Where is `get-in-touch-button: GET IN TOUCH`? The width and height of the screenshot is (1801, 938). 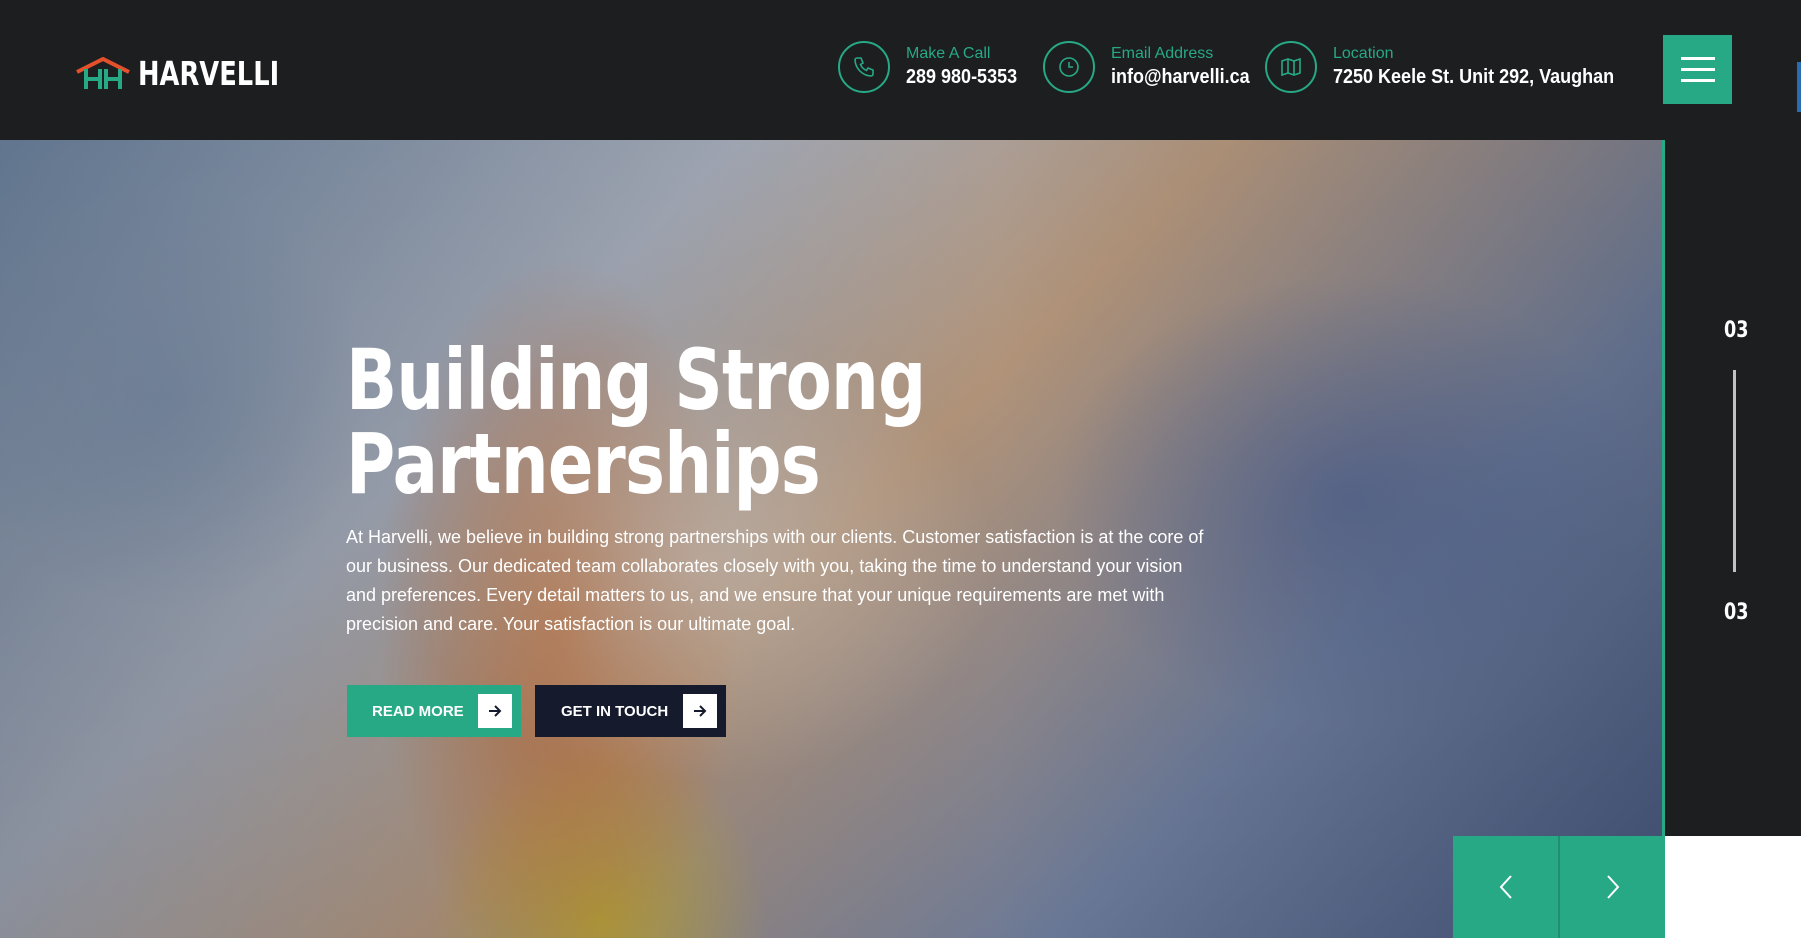
get-in-touch-button: GET IN TOUCH is located at coordinates (630, 711).